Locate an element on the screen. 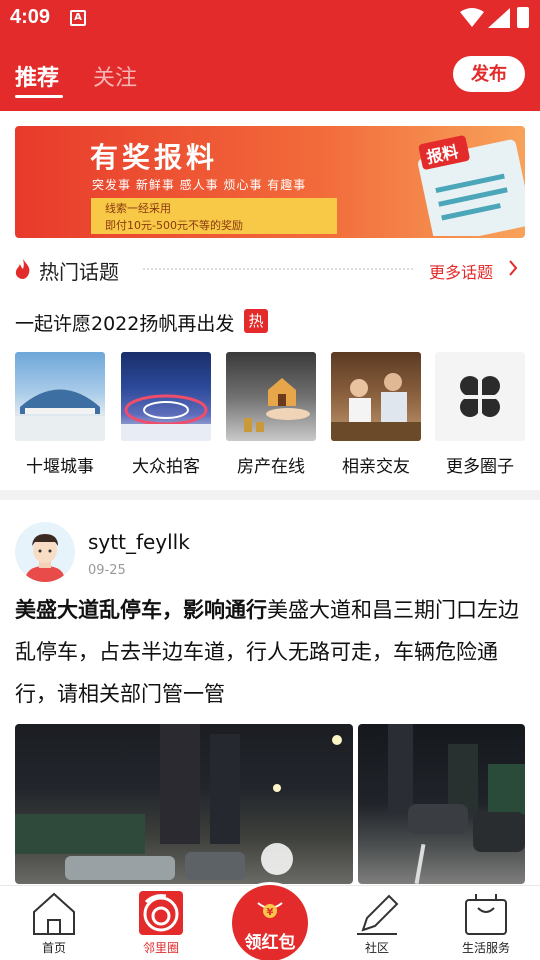 This screenshot has width=540, height=960. banner-note-line2: 即付10元-500元不等的奖励 is located at coordinates (174, 225).